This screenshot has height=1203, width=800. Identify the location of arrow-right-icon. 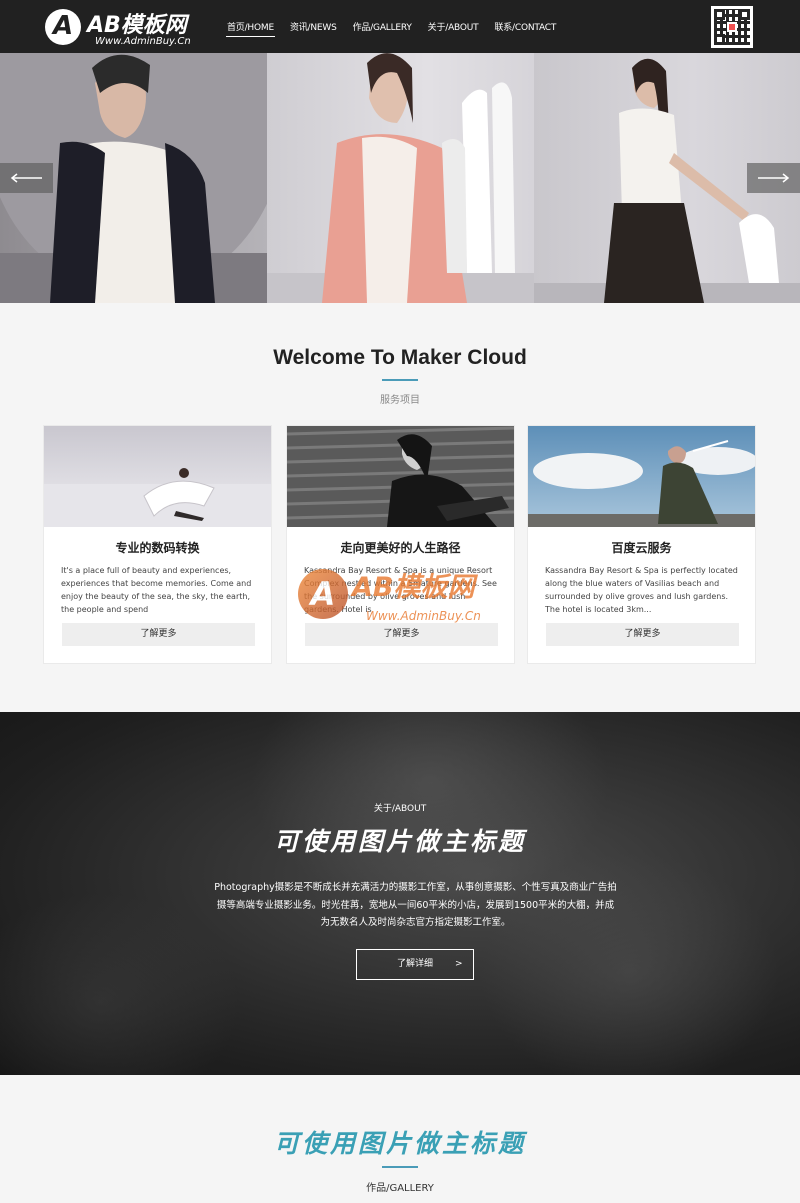
(774, 178).